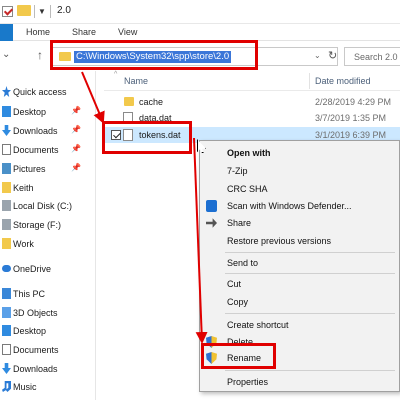 This screenshot has height=400, width=400. What do you see at coordinates (155, 118) in the screenshot?
I see `file-name: data.dat` at bounding box center [155, 118].